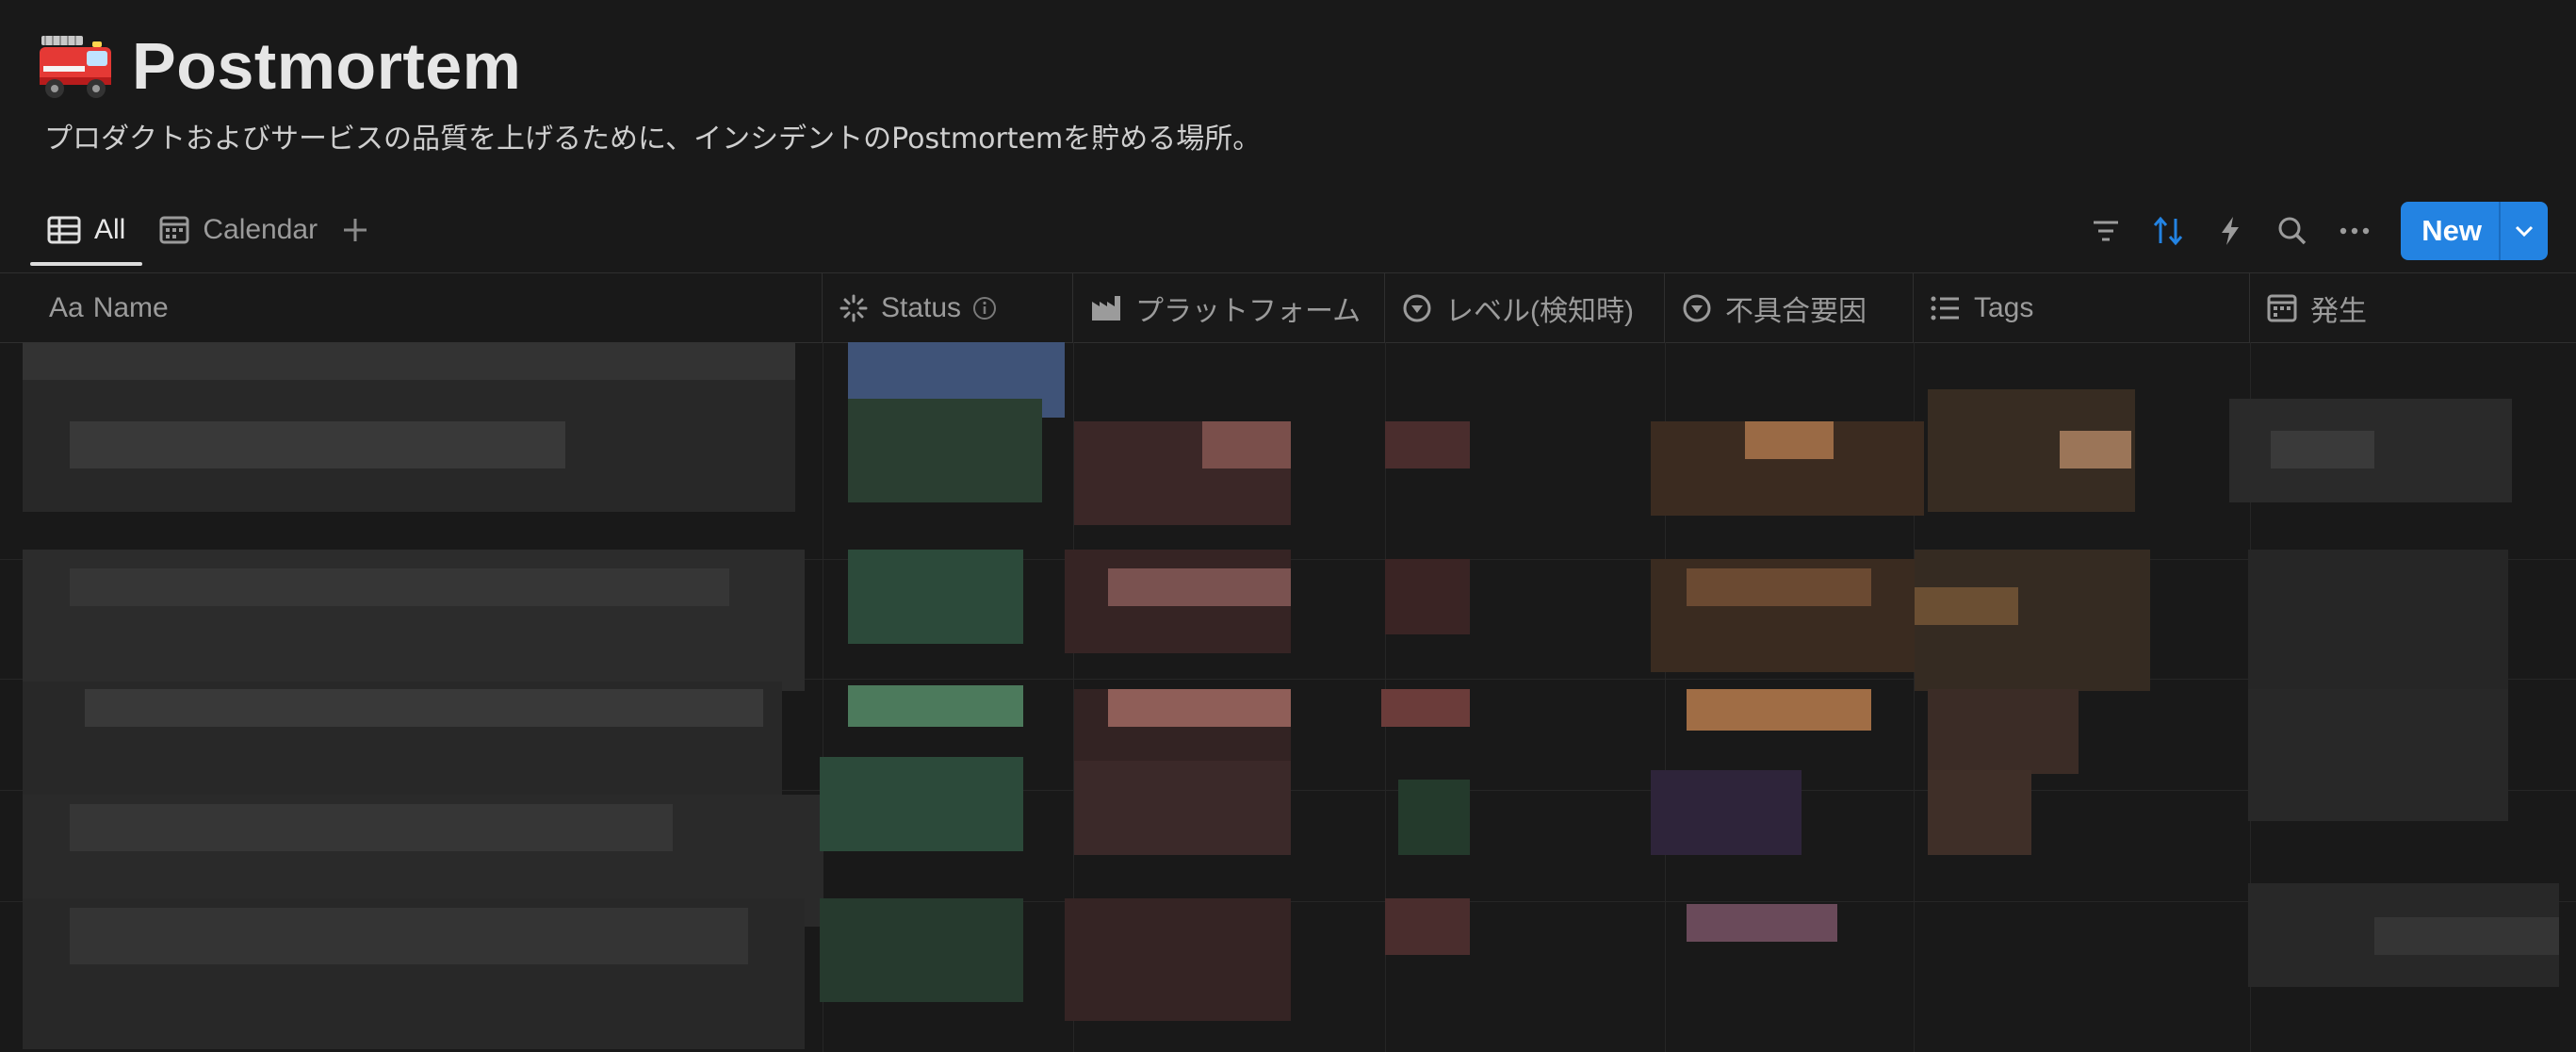 The height and width of the screenshot is (1052, 2576). I want to click on column-status: Status, so click(948, 307).